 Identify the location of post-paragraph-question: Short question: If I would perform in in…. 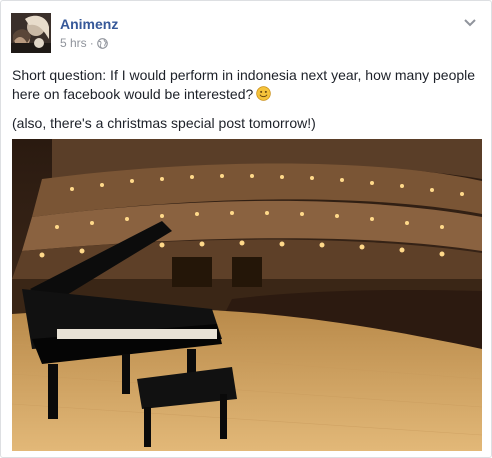
(244, 84).